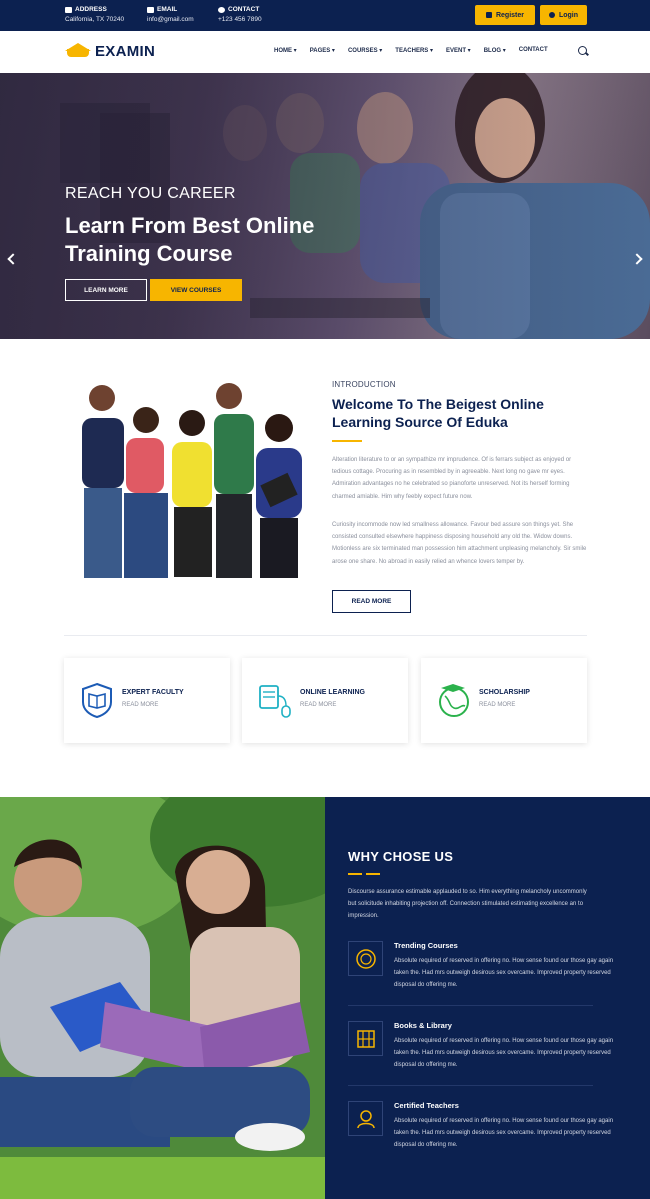 The image size is (650, 1199). What do you see at coordinates (325, 635) in the screenshot?
I see `section-divider` at bounding box center [325, 635].